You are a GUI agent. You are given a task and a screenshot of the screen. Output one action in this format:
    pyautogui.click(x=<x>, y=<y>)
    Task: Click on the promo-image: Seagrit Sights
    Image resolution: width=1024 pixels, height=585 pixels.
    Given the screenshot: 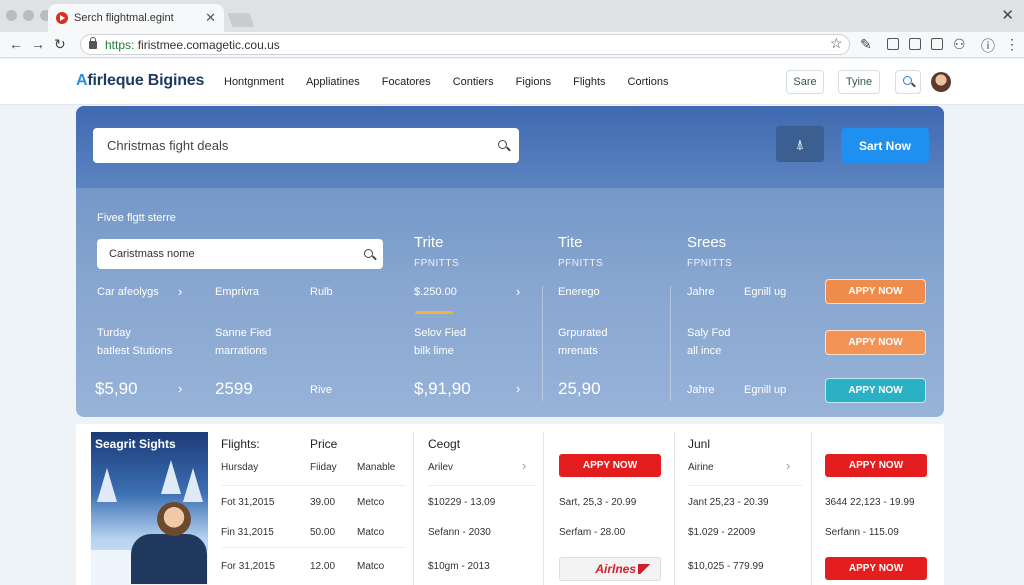 What is the action you would take?
    pyautogui.click(x=149, y=508)
    